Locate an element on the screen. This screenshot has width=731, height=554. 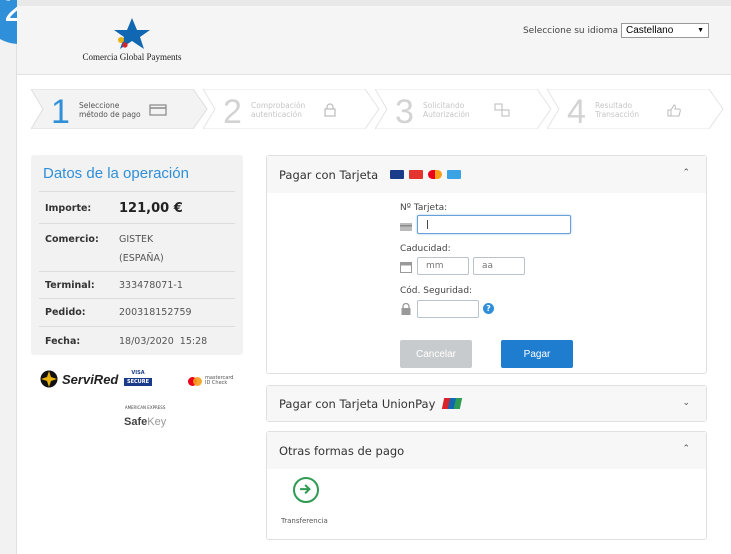
unionpay-panel-header: Pagar con Tarjeta UnionPay ⌄ is located at coordinates (486, 403).